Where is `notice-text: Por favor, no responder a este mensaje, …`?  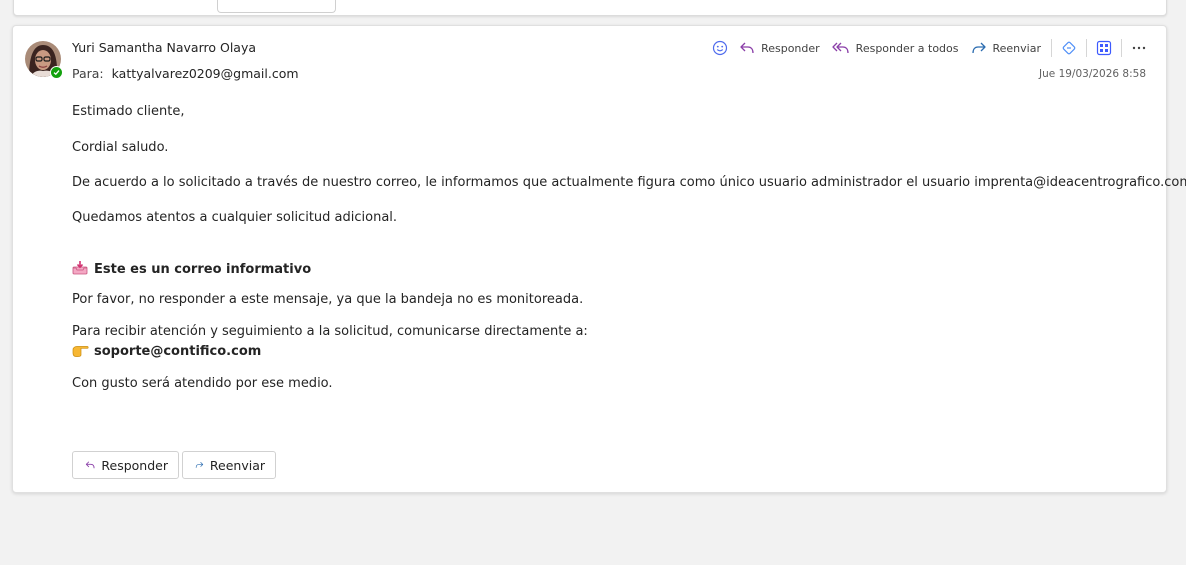 notice-text: Por favor, no responder a este mensaje, … is located at coordinates (328, 299).